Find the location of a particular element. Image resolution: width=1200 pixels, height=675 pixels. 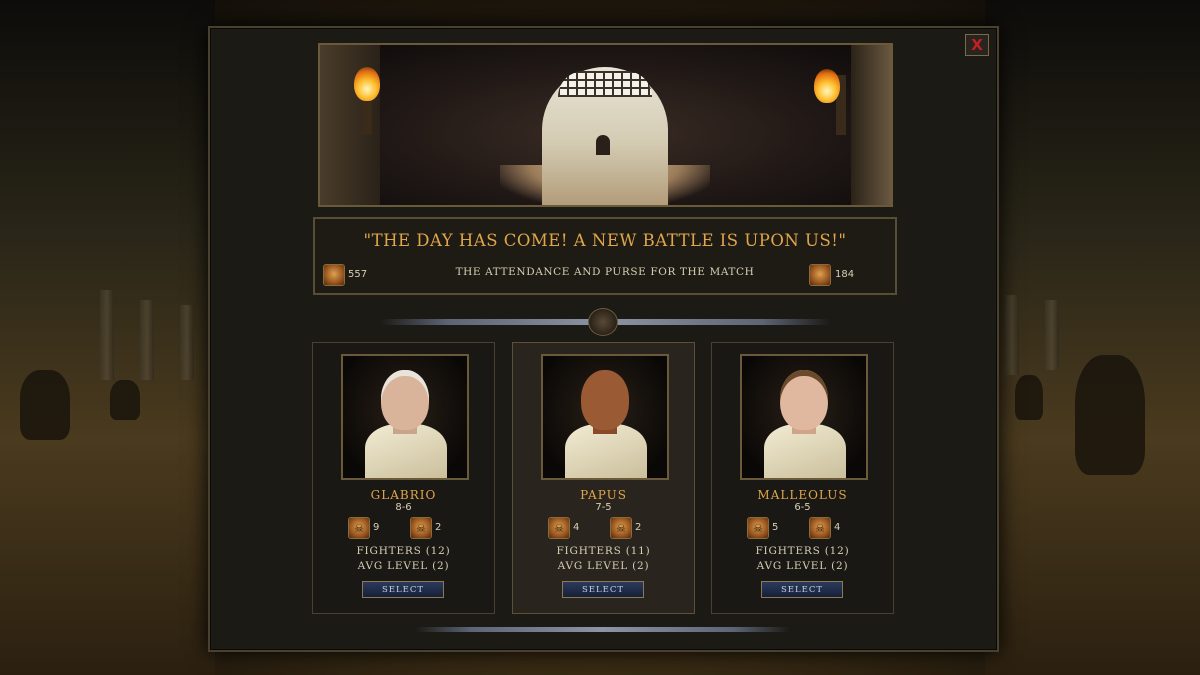

victory-count: 9 is located at coordinates (376, 527).